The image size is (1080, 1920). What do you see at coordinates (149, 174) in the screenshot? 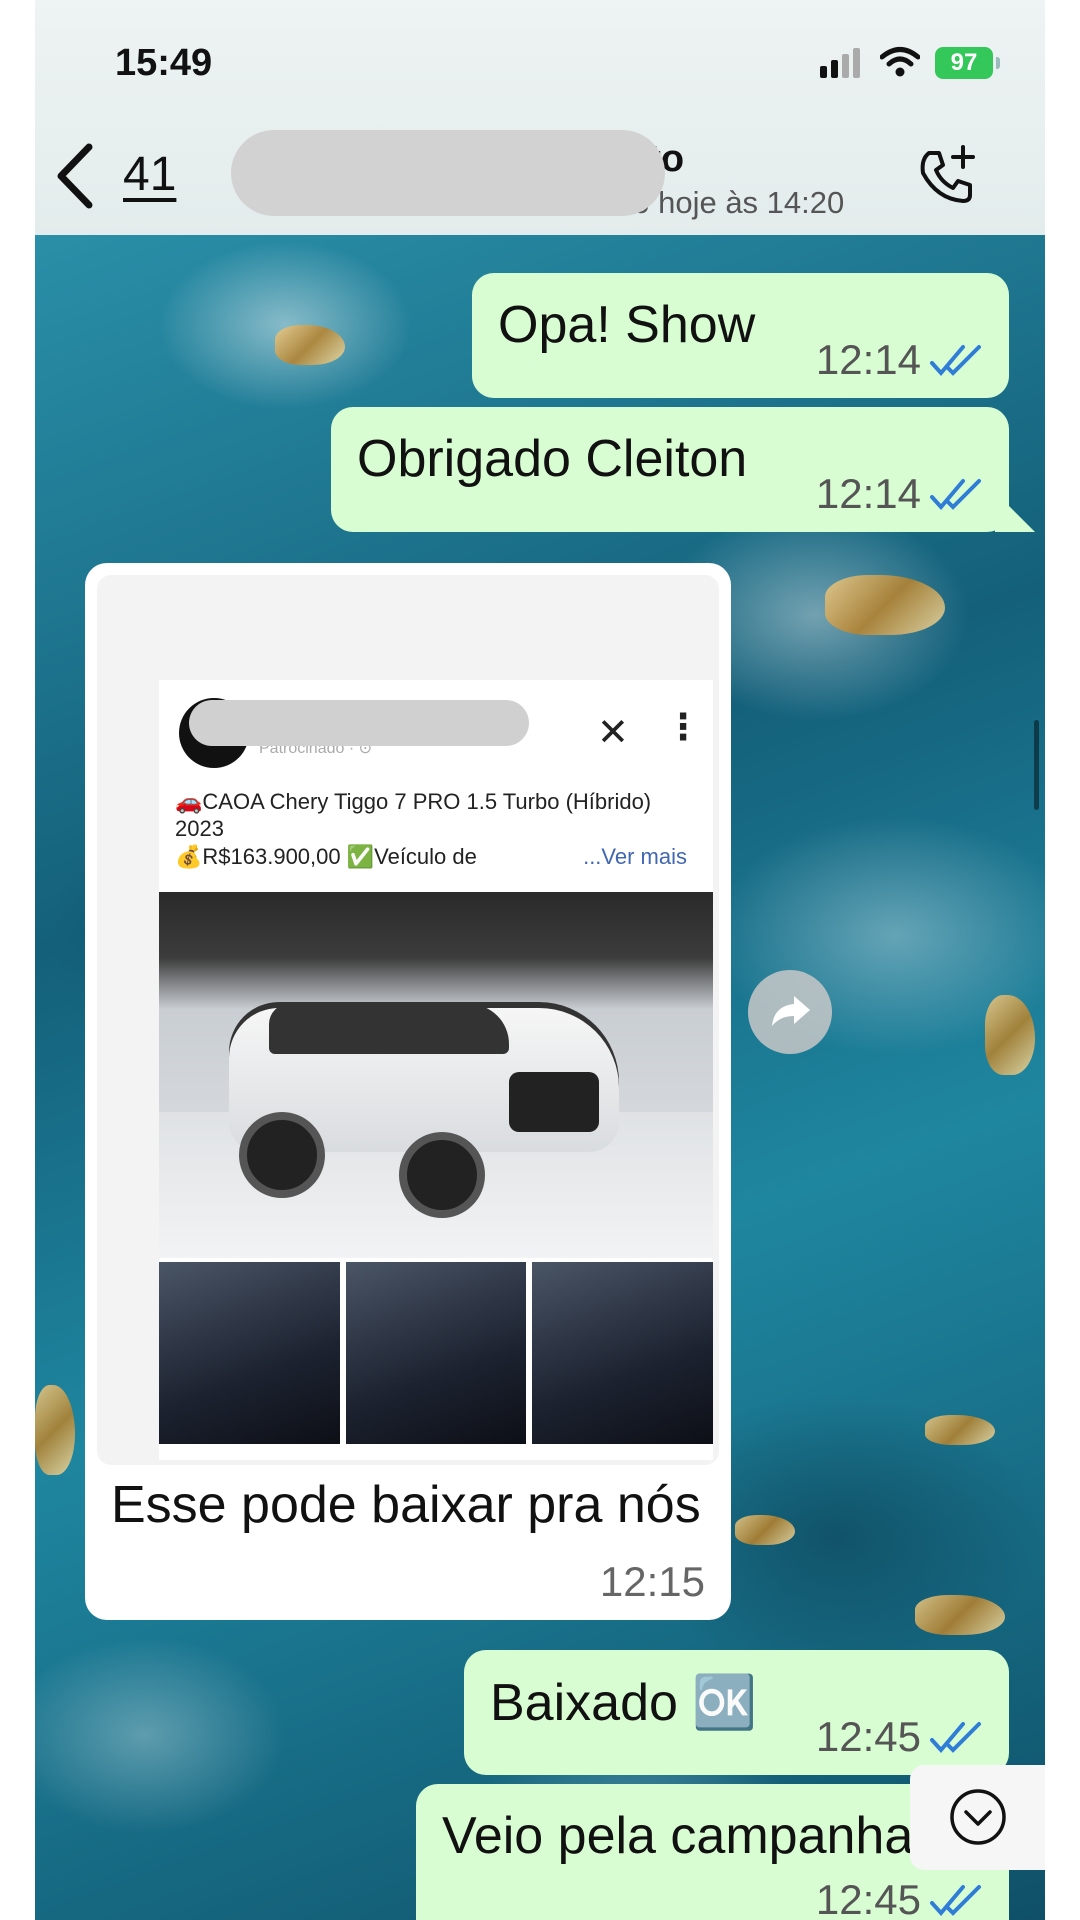
I see `unread-count-link: 41` at bounding box center [149, 174].